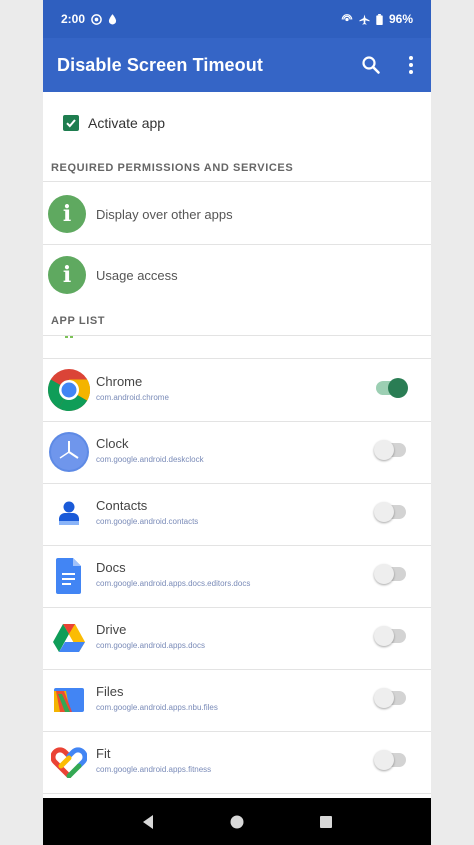 The image size is (474, 845). I want to click on hotspot-icon, so click(347, 17).